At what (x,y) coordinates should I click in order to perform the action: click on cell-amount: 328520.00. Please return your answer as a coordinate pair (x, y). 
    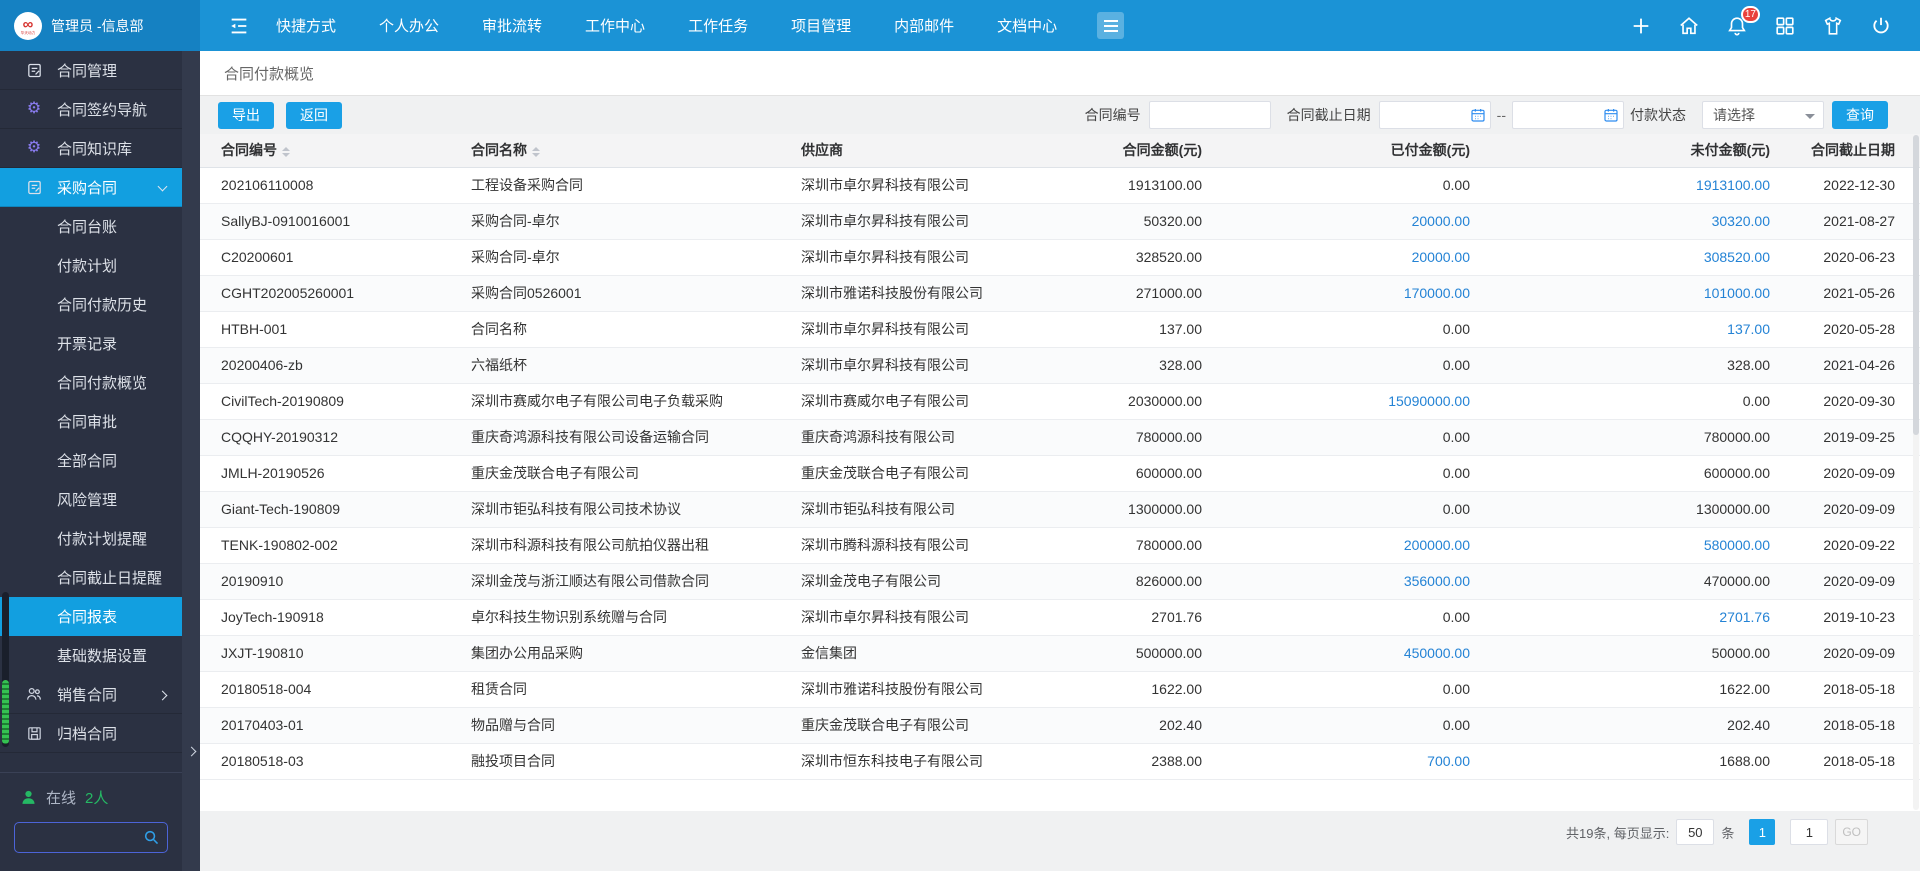
    Looking at the image, I should click on (1150, 257).